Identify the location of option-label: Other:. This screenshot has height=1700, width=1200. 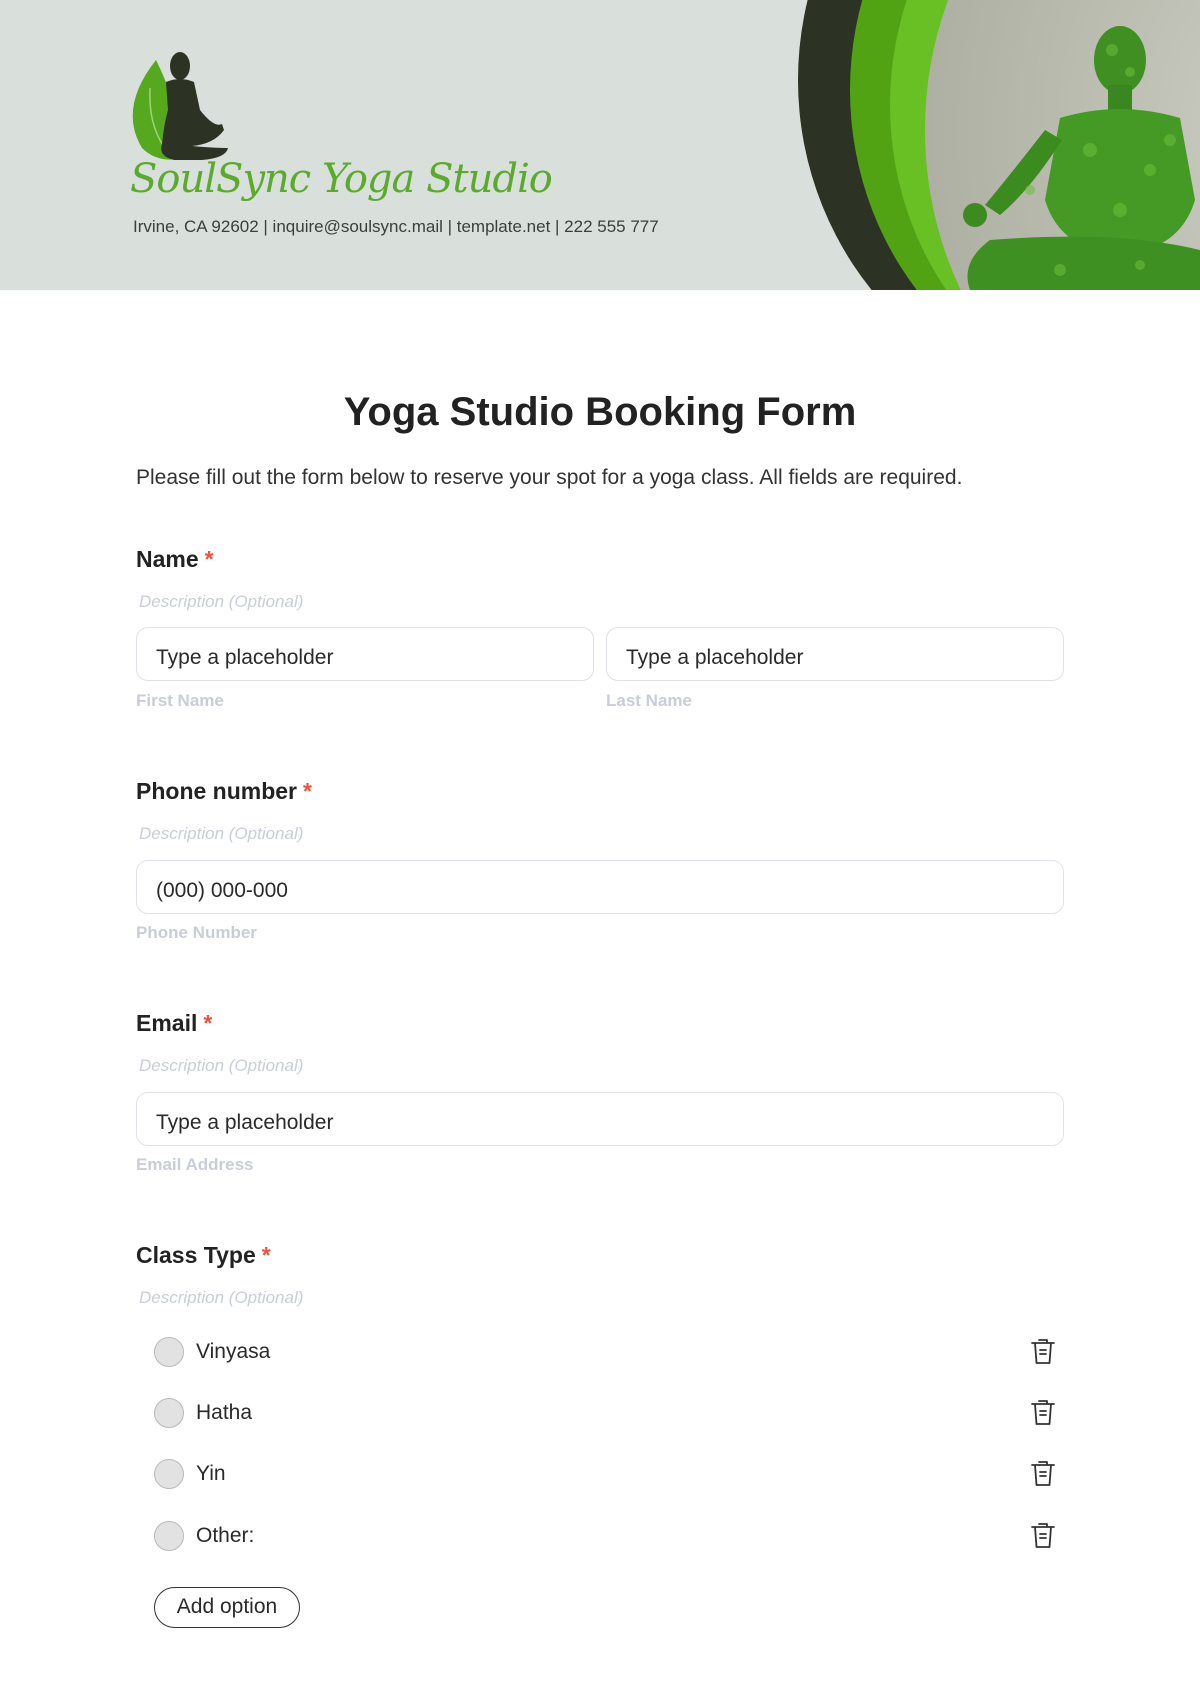
(225, 1536).